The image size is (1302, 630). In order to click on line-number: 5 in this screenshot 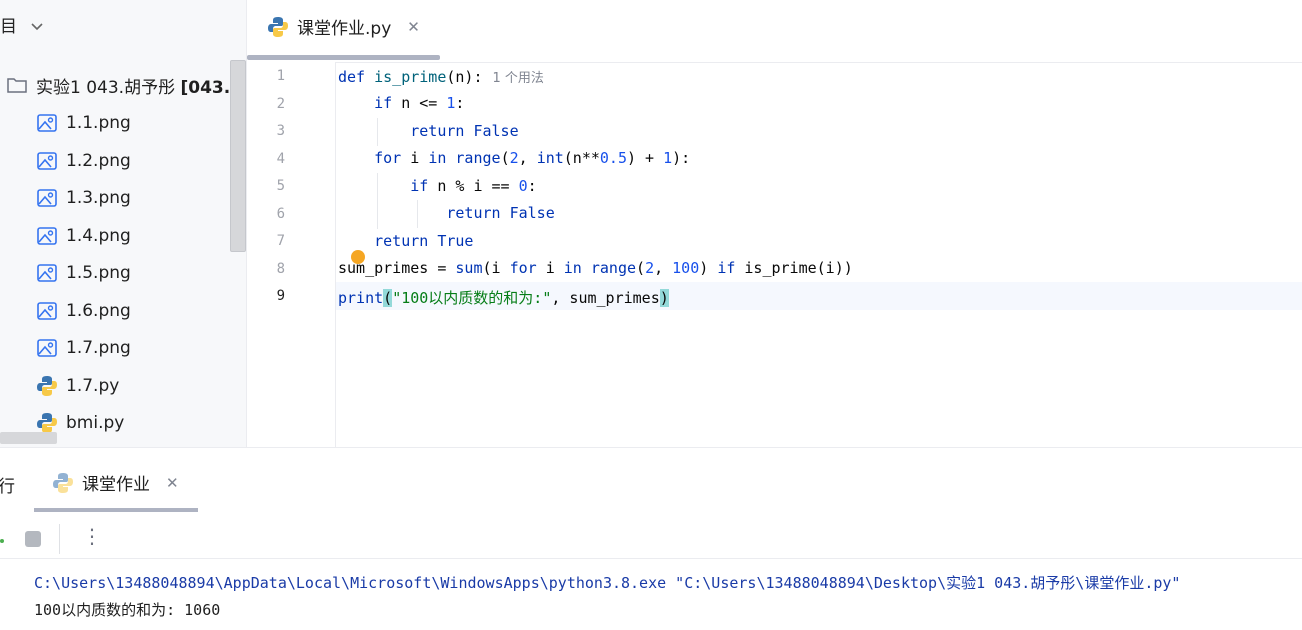, I will do `click(280, 186)`.